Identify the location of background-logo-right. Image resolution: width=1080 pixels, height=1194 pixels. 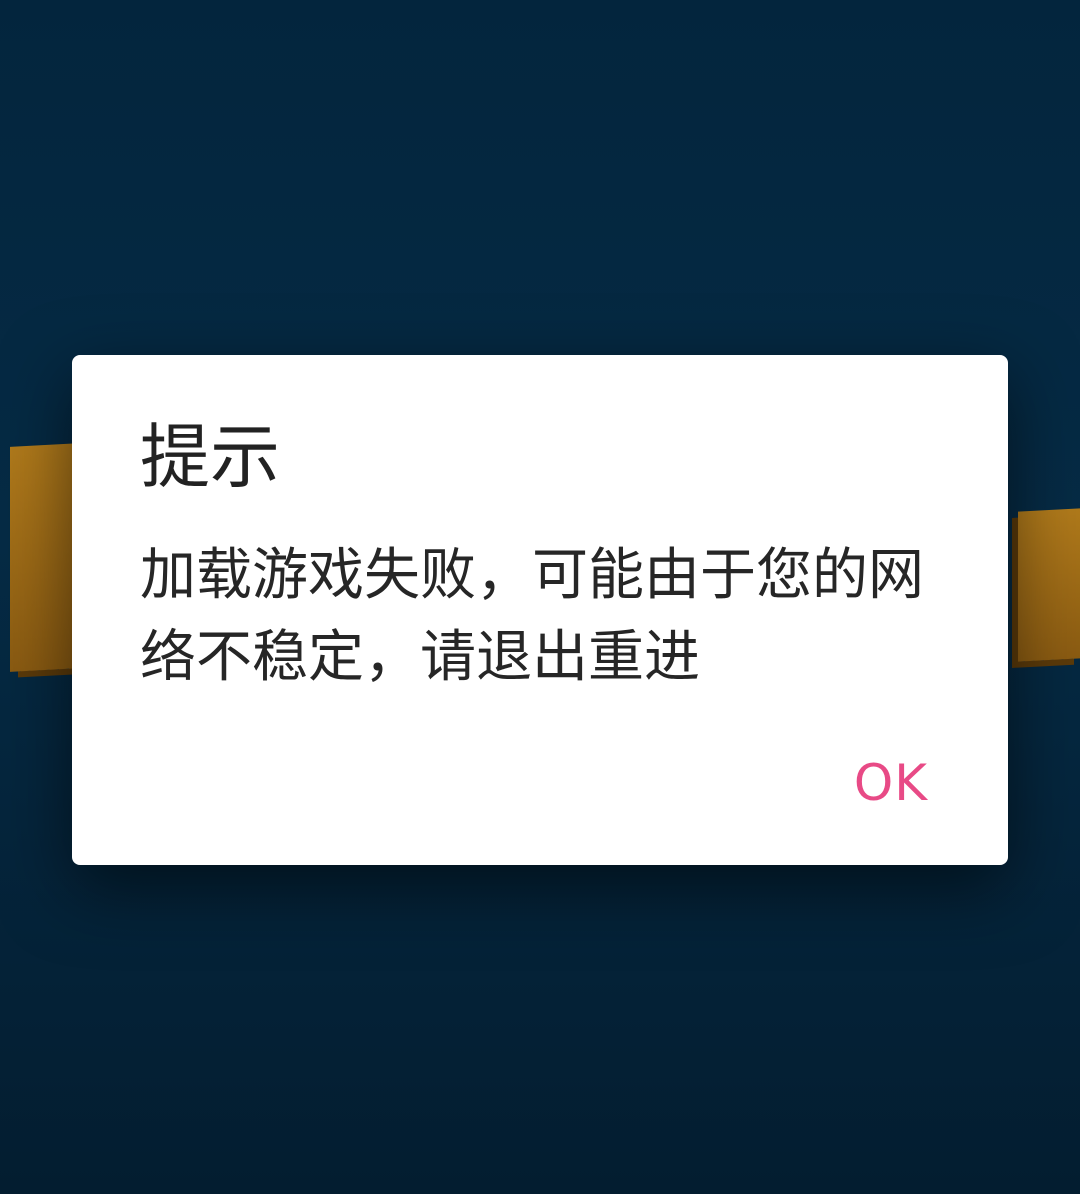
(1049, 585).